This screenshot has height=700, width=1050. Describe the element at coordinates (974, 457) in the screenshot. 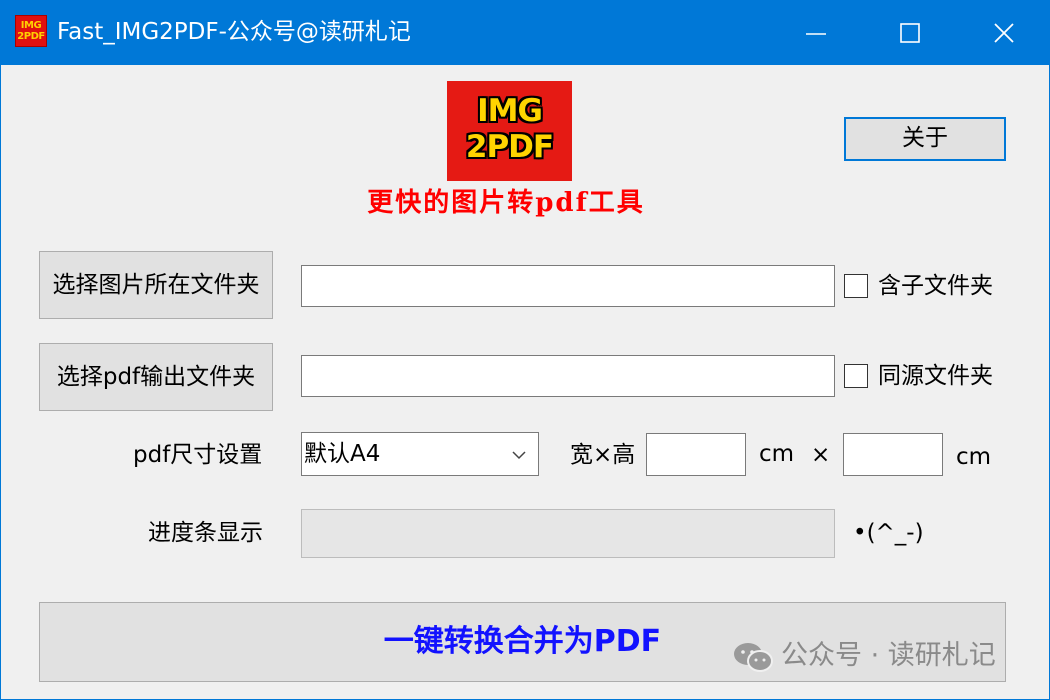

I see `height-unit-label: cm` at that location.